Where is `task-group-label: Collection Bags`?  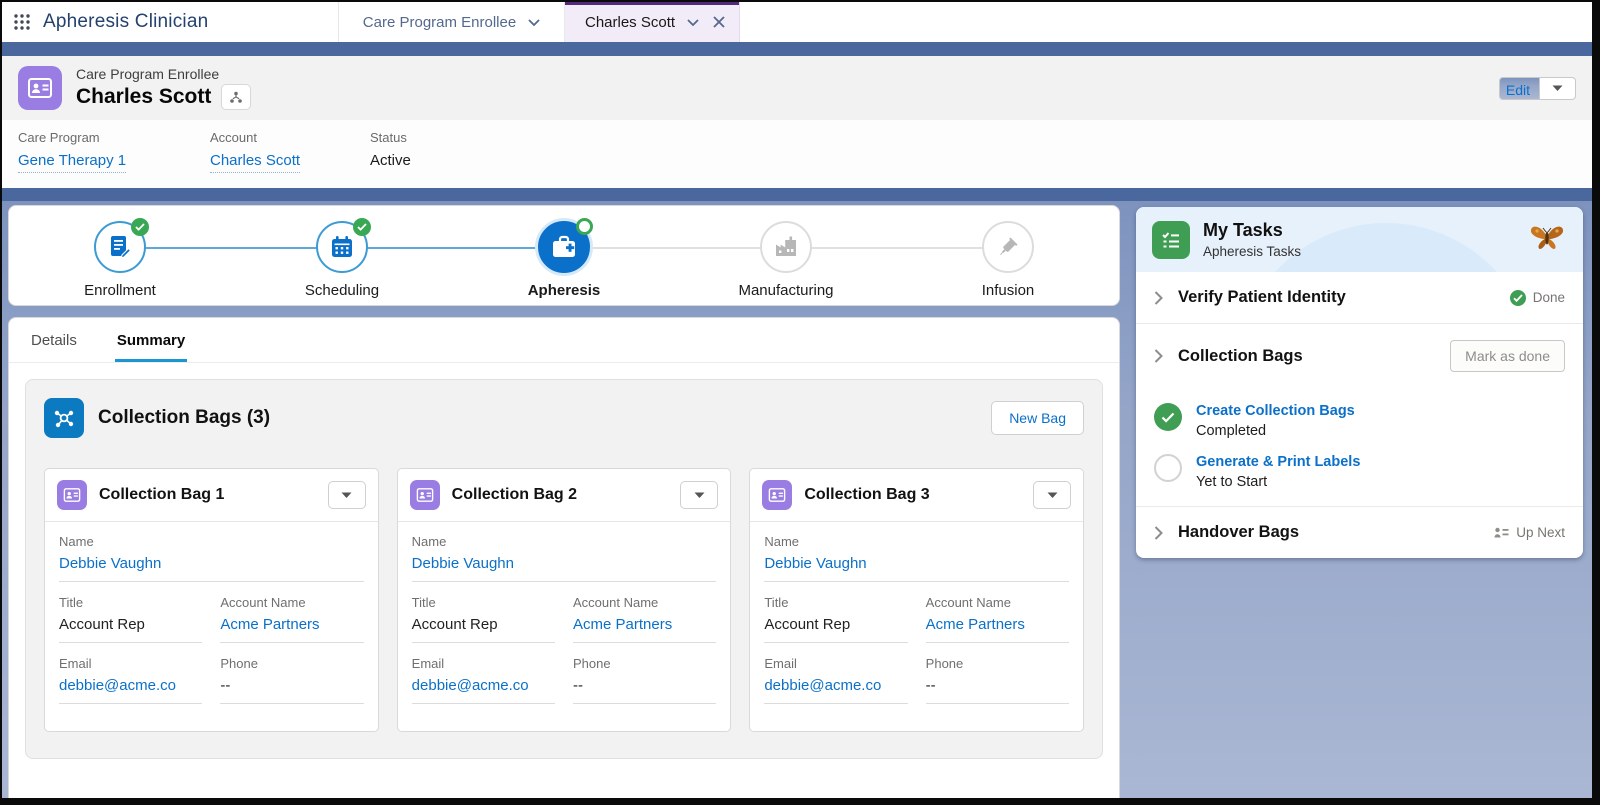
task-group-label: Collection Bags is located at coordinates (1240, 355).